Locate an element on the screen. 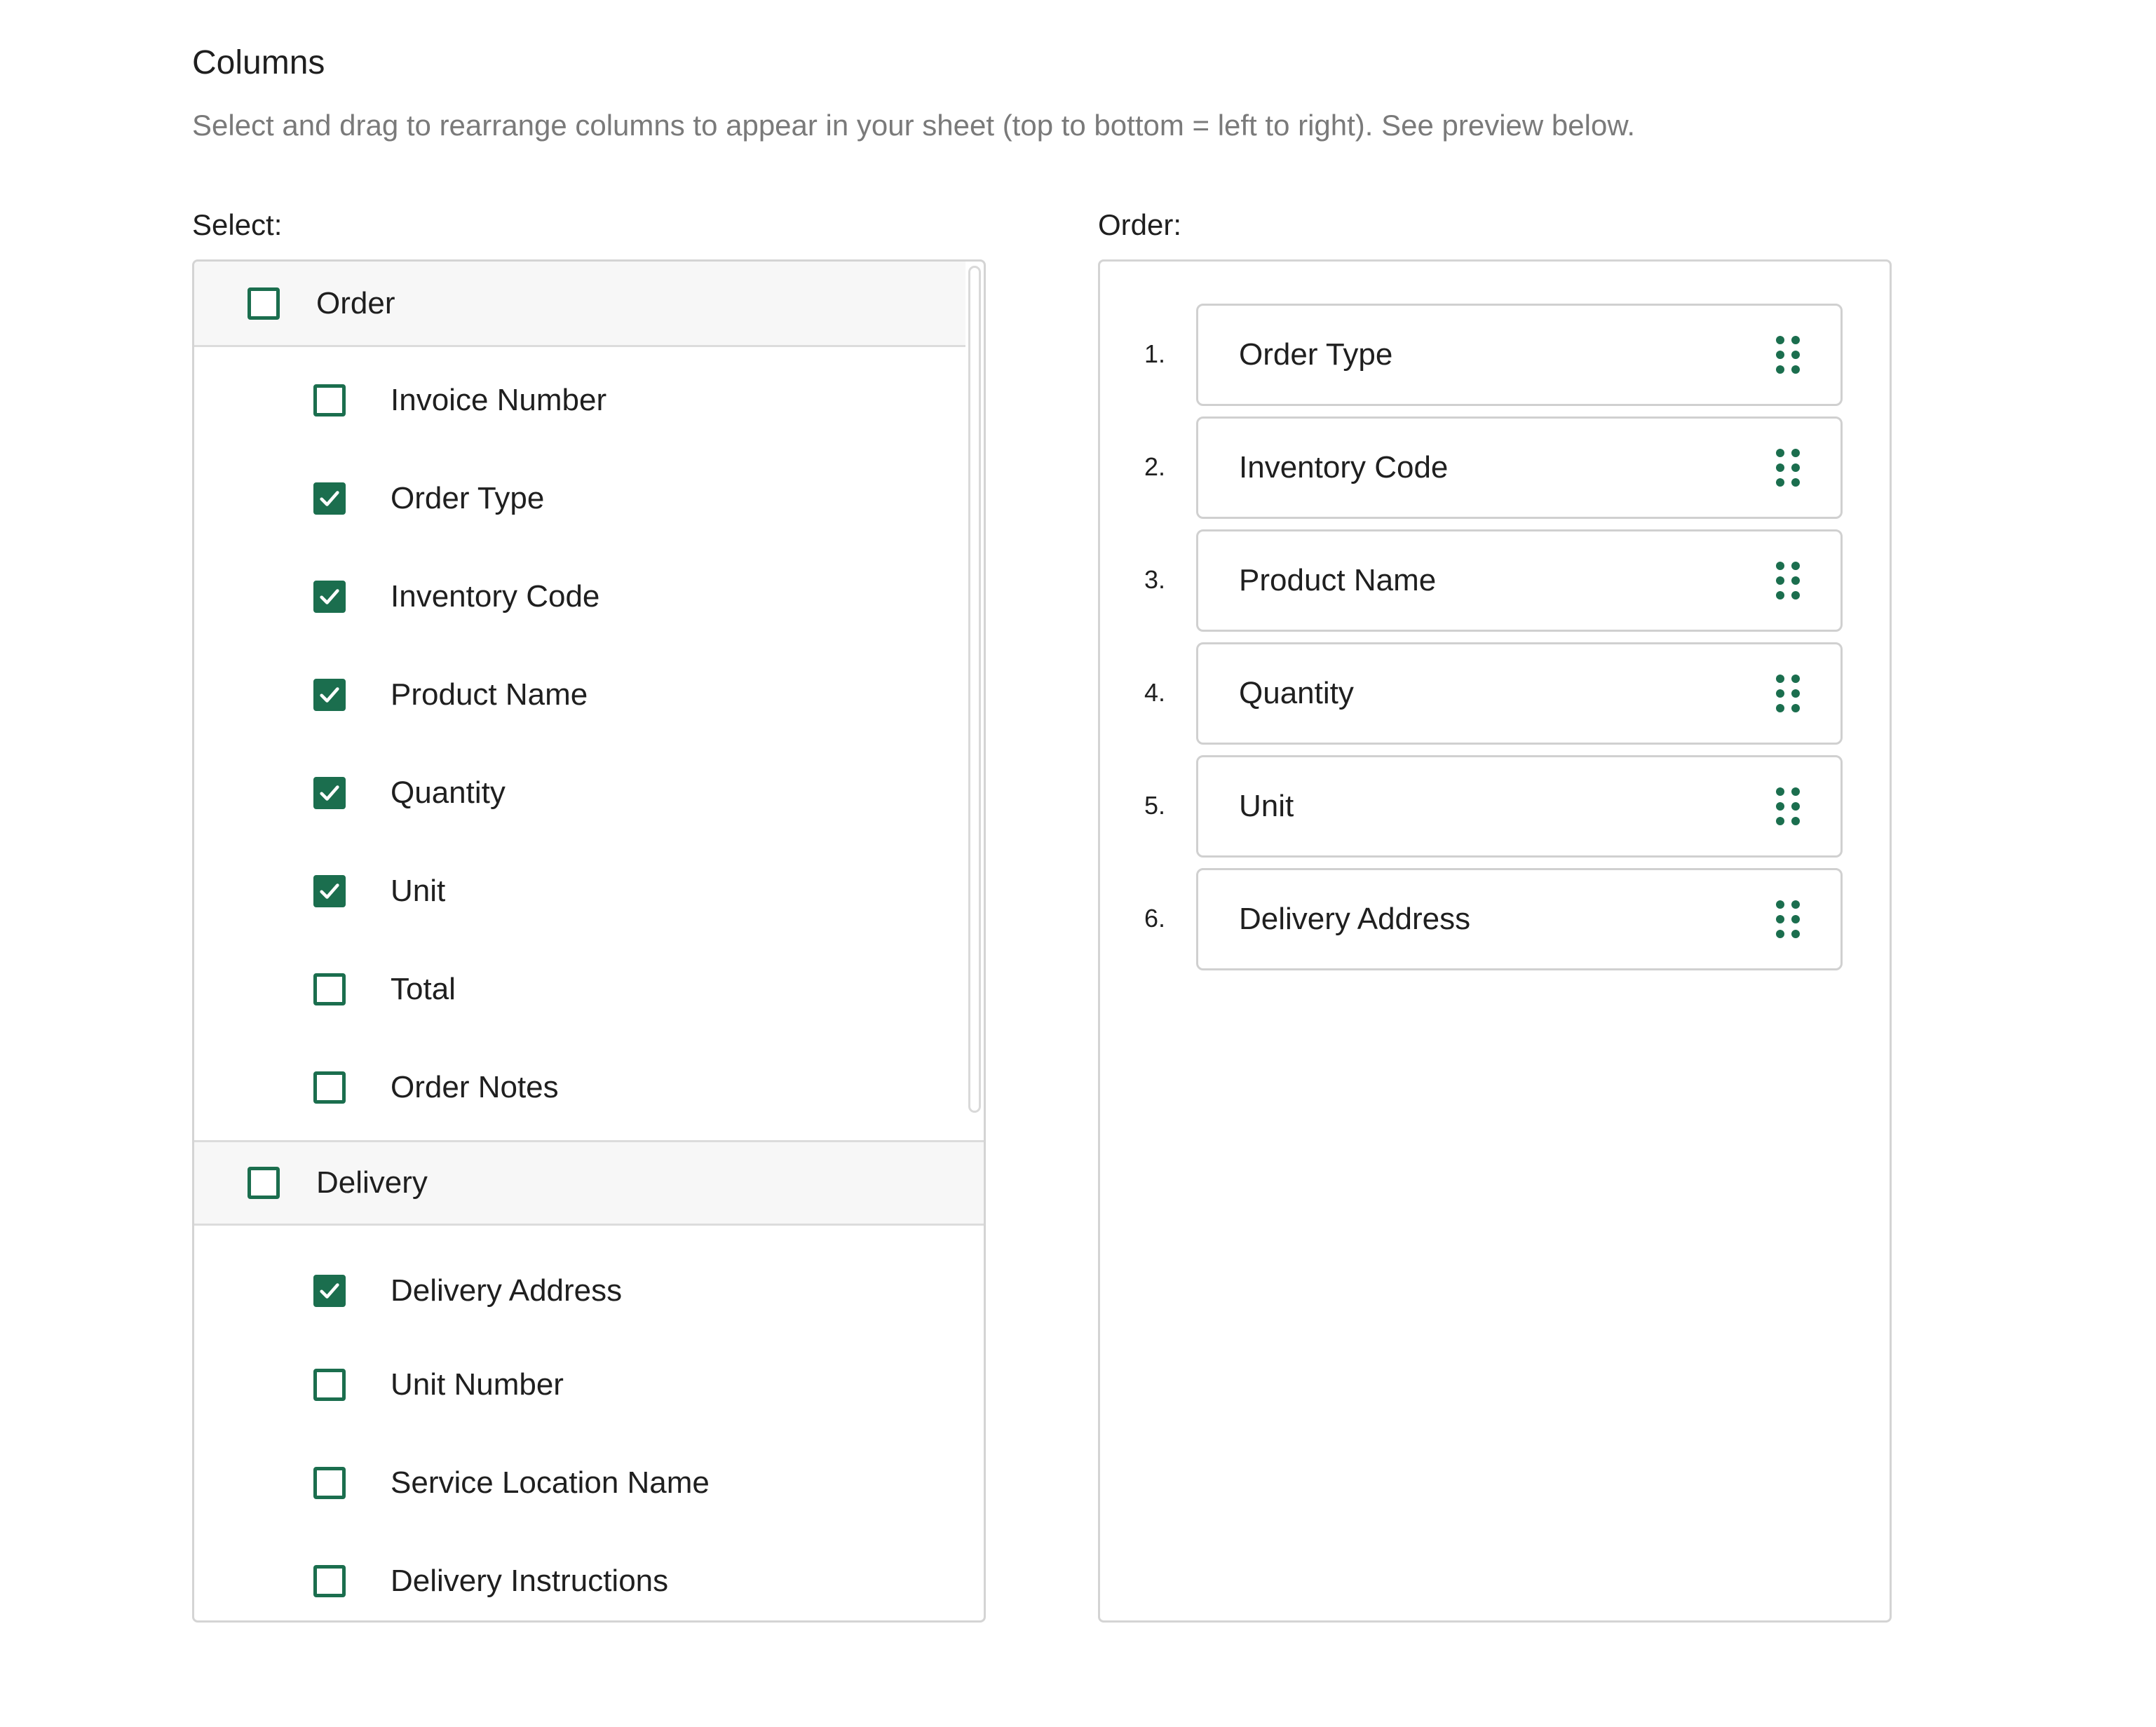 The image size is (2156, 1727). order-card-label: Product Name is located at coordinates (1338, 580).